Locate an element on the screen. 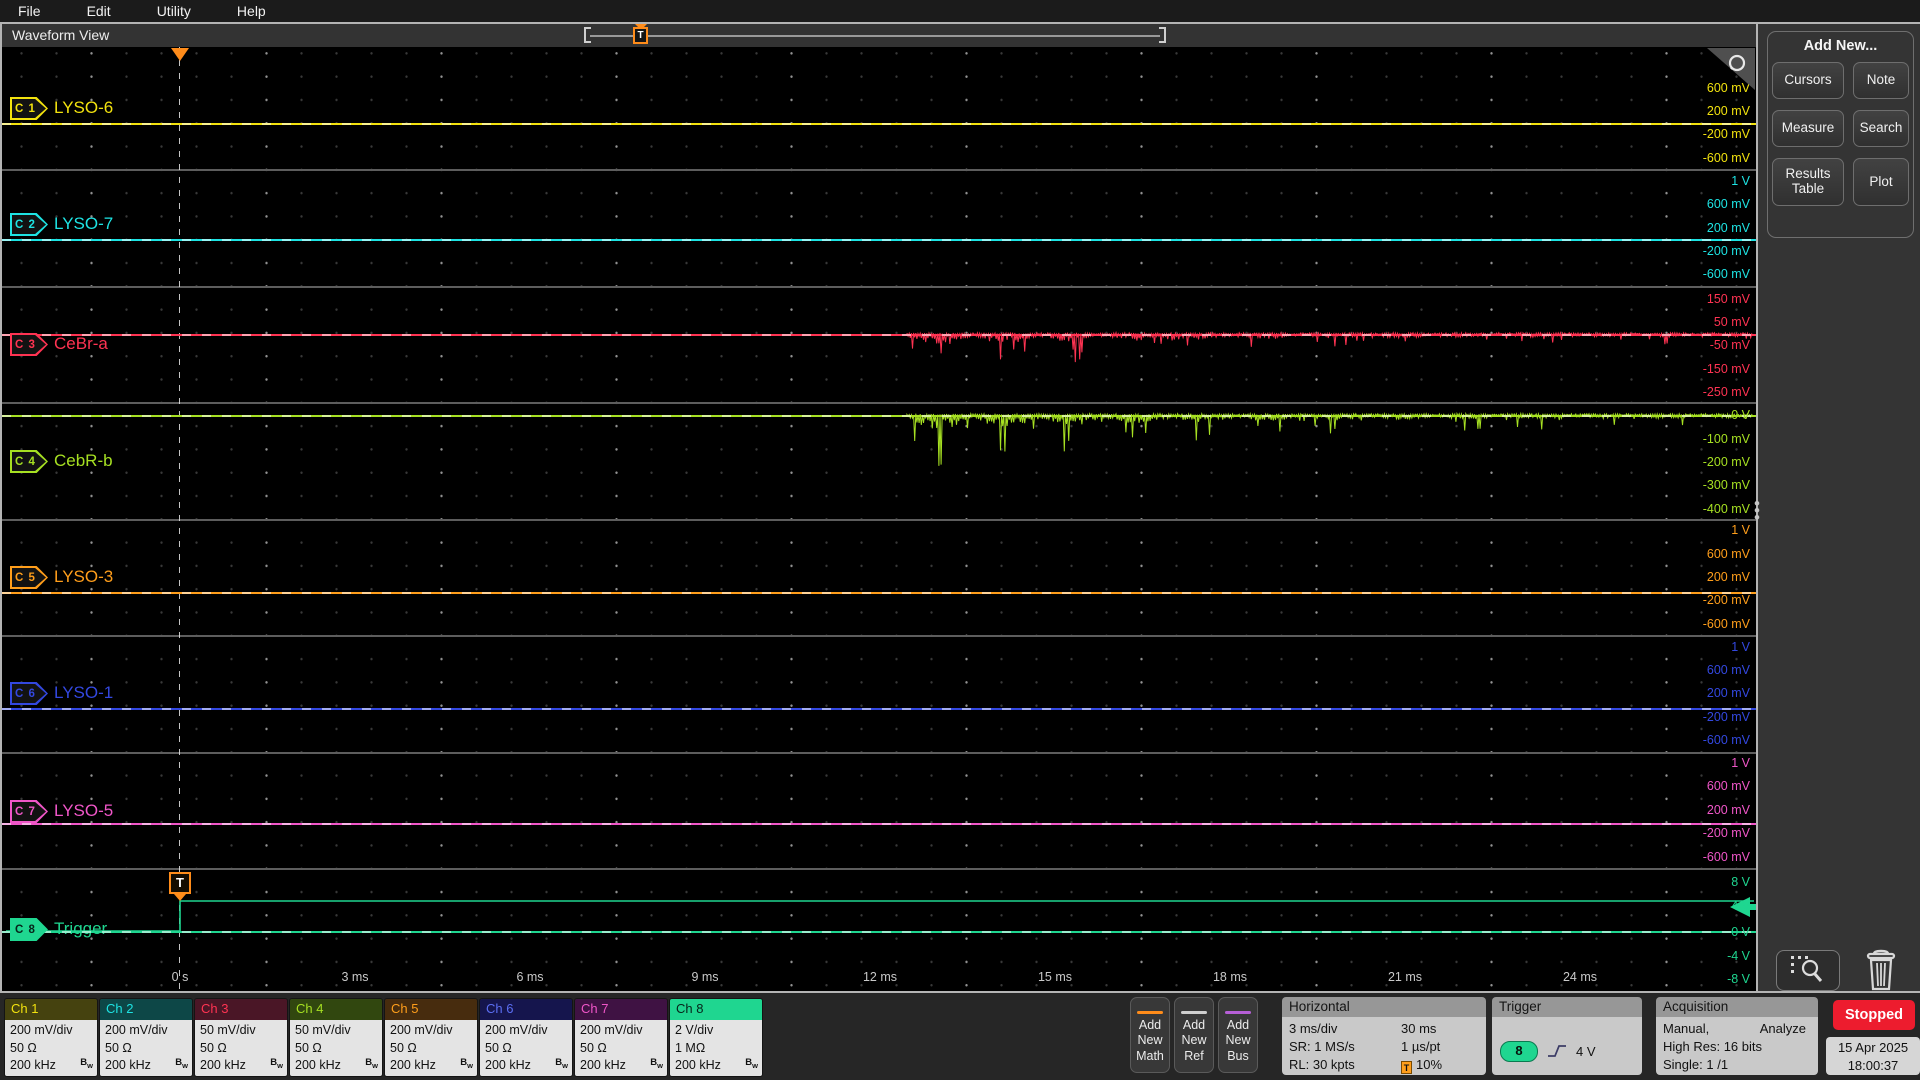 The height and width of the screenshot is (1080, 1920). run-stop-status-button: Stopped is located at coordinates (1874, 1015).